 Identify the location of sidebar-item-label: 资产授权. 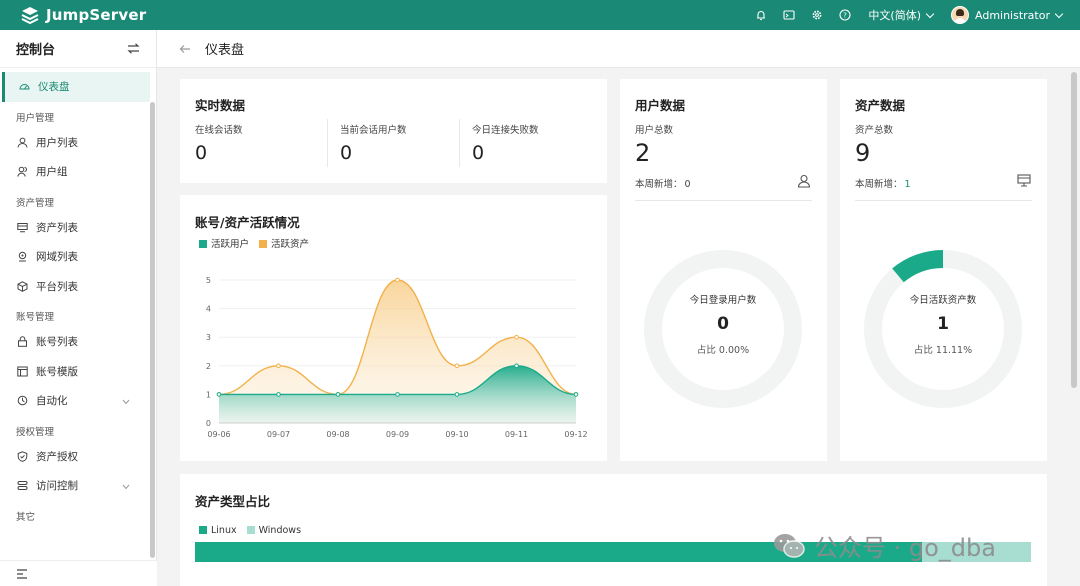
(57, 456).